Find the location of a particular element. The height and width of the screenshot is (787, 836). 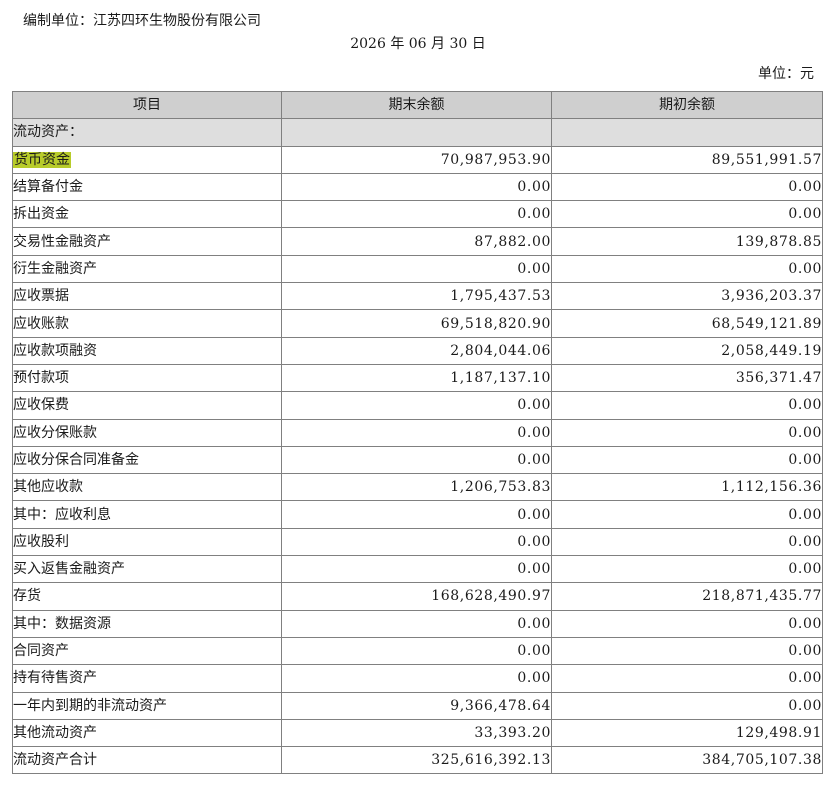

period-end-value: 69,518,820.90 is located at coordinates (416, 323).